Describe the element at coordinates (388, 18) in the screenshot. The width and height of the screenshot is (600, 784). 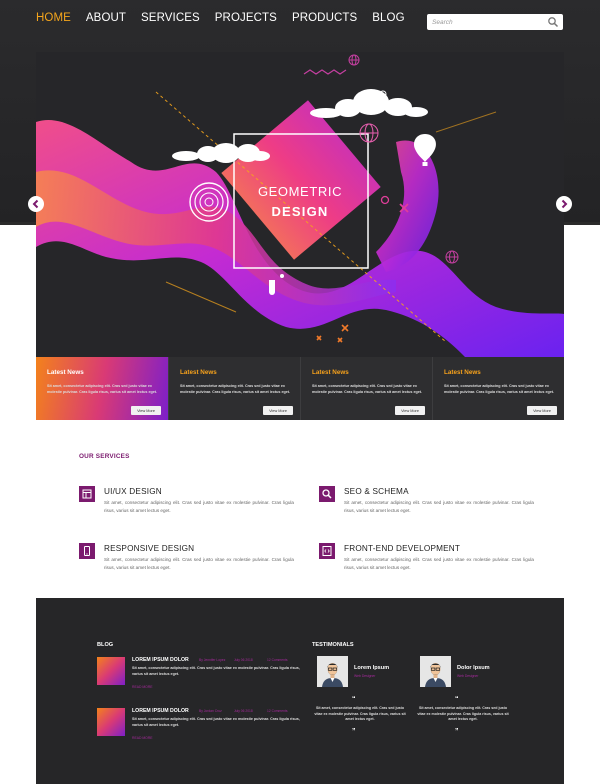
I see `nav-blog: BLOG` at that location.